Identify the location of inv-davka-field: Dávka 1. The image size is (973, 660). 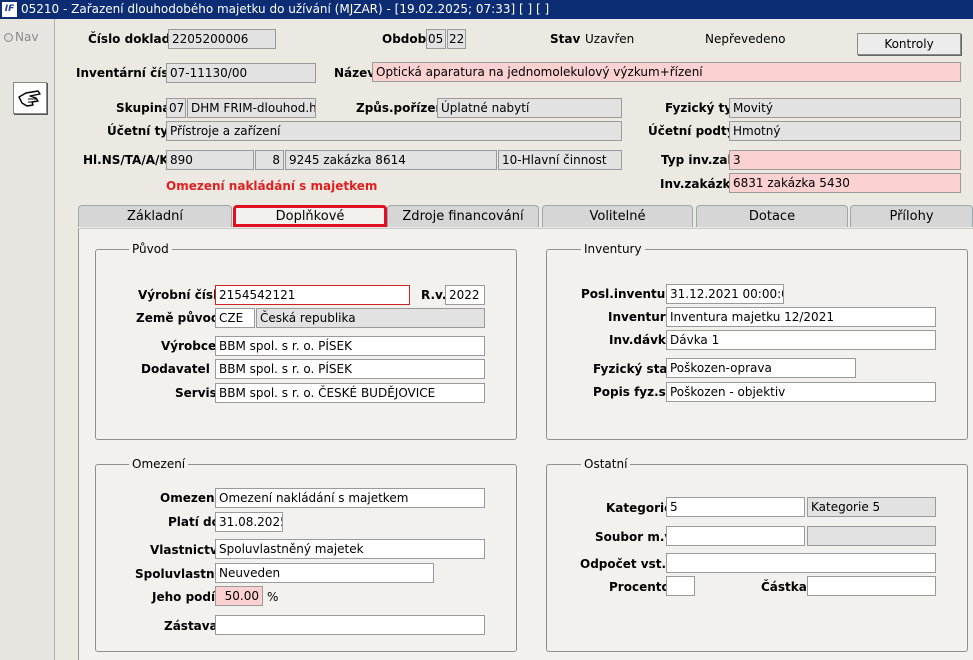
(801, 340).